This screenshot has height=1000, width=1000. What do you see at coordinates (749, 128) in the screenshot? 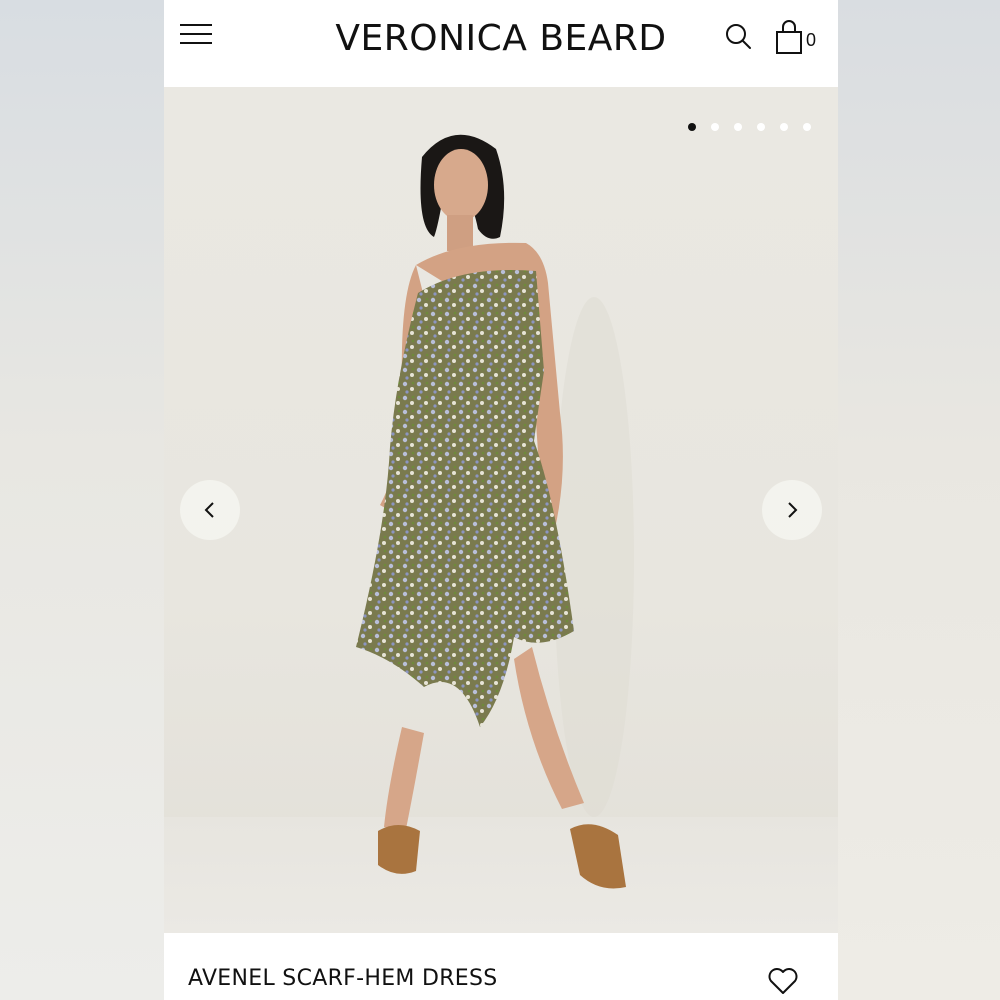
I see `slide-indicators` at bounding box center [749, 128].